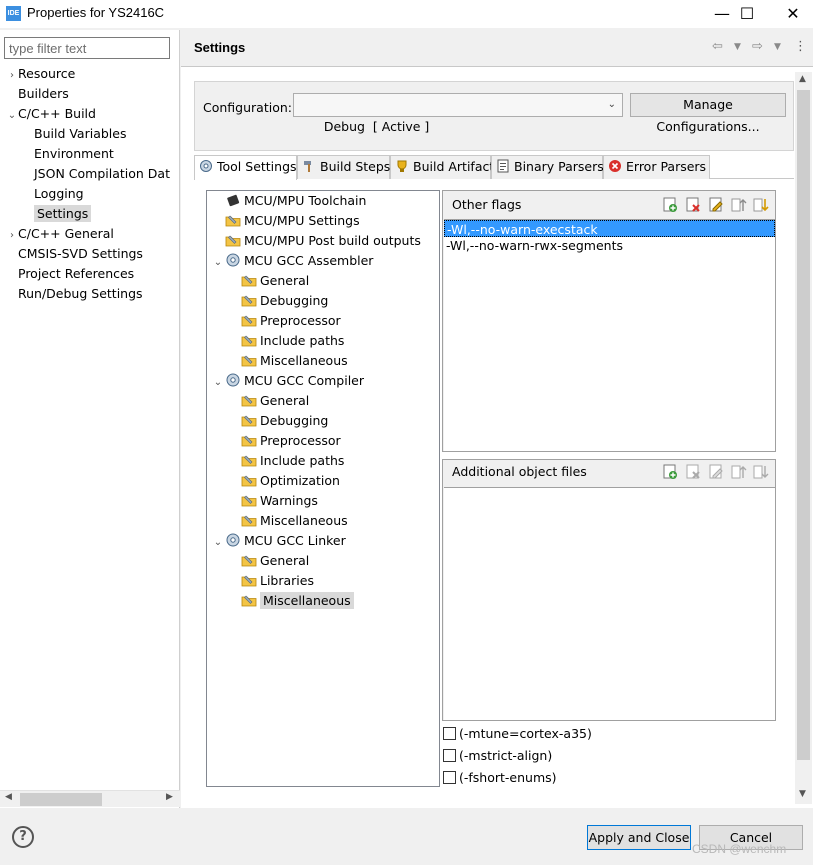  Describe the element at coordinates (324, 501) in the screenshot. I see `tree-item: Warnings` at that location.